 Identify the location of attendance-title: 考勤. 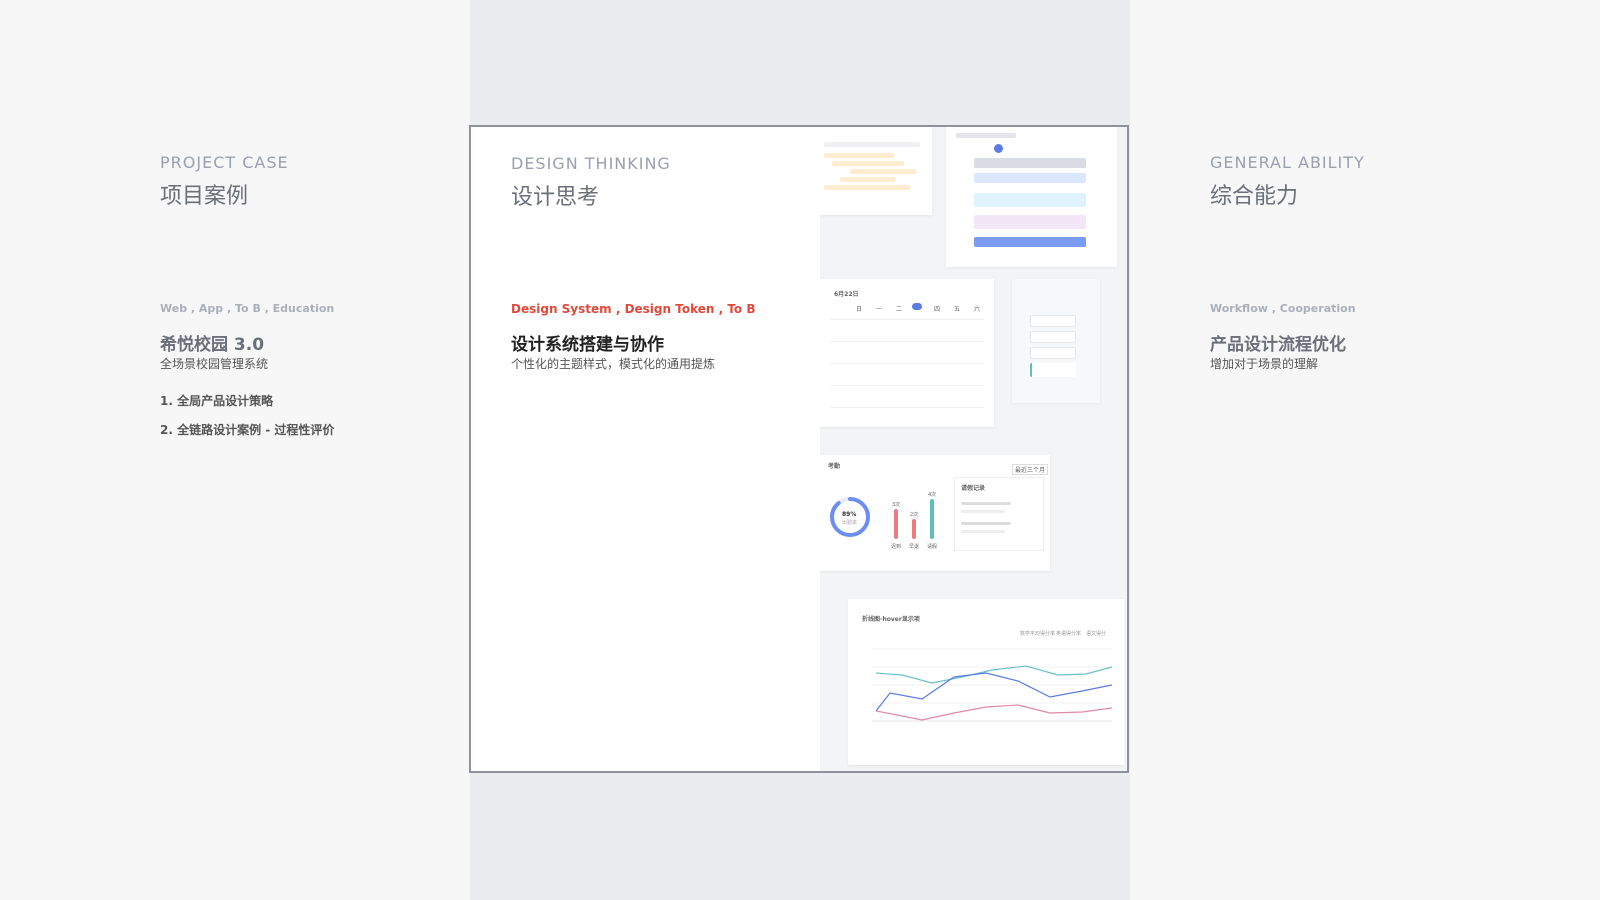
(834, 466).